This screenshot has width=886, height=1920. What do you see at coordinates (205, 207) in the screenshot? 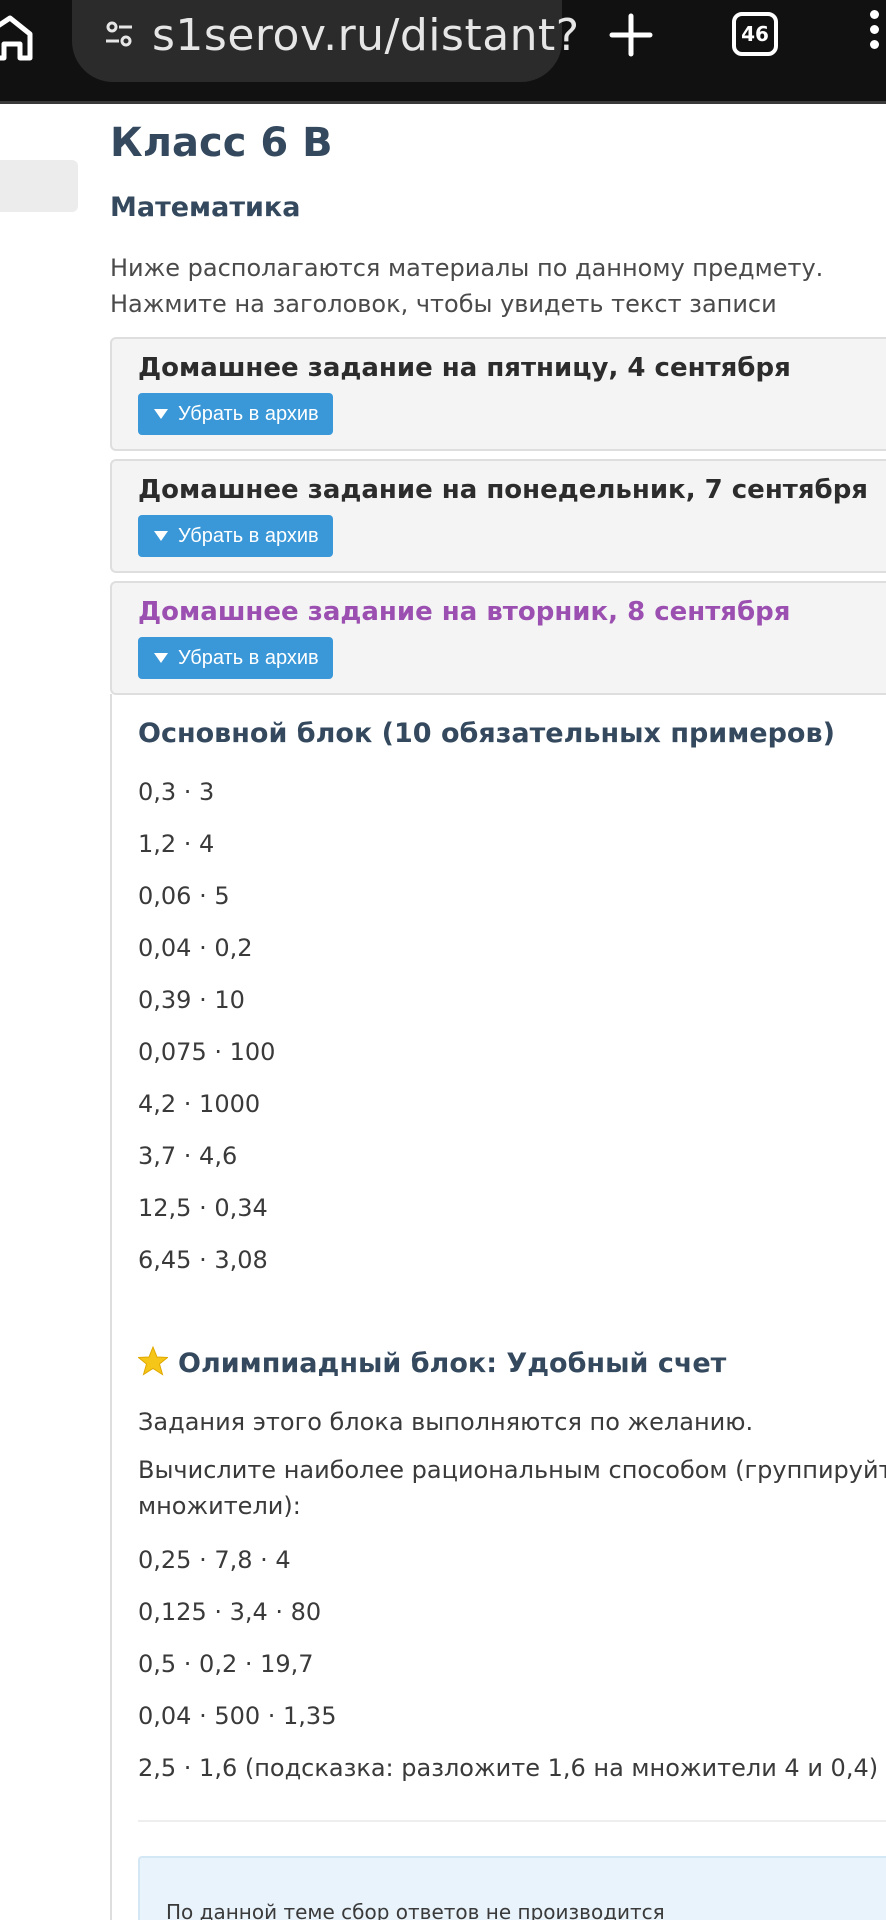
I see `subject-title: Математика` at bounding box center [205, 207].